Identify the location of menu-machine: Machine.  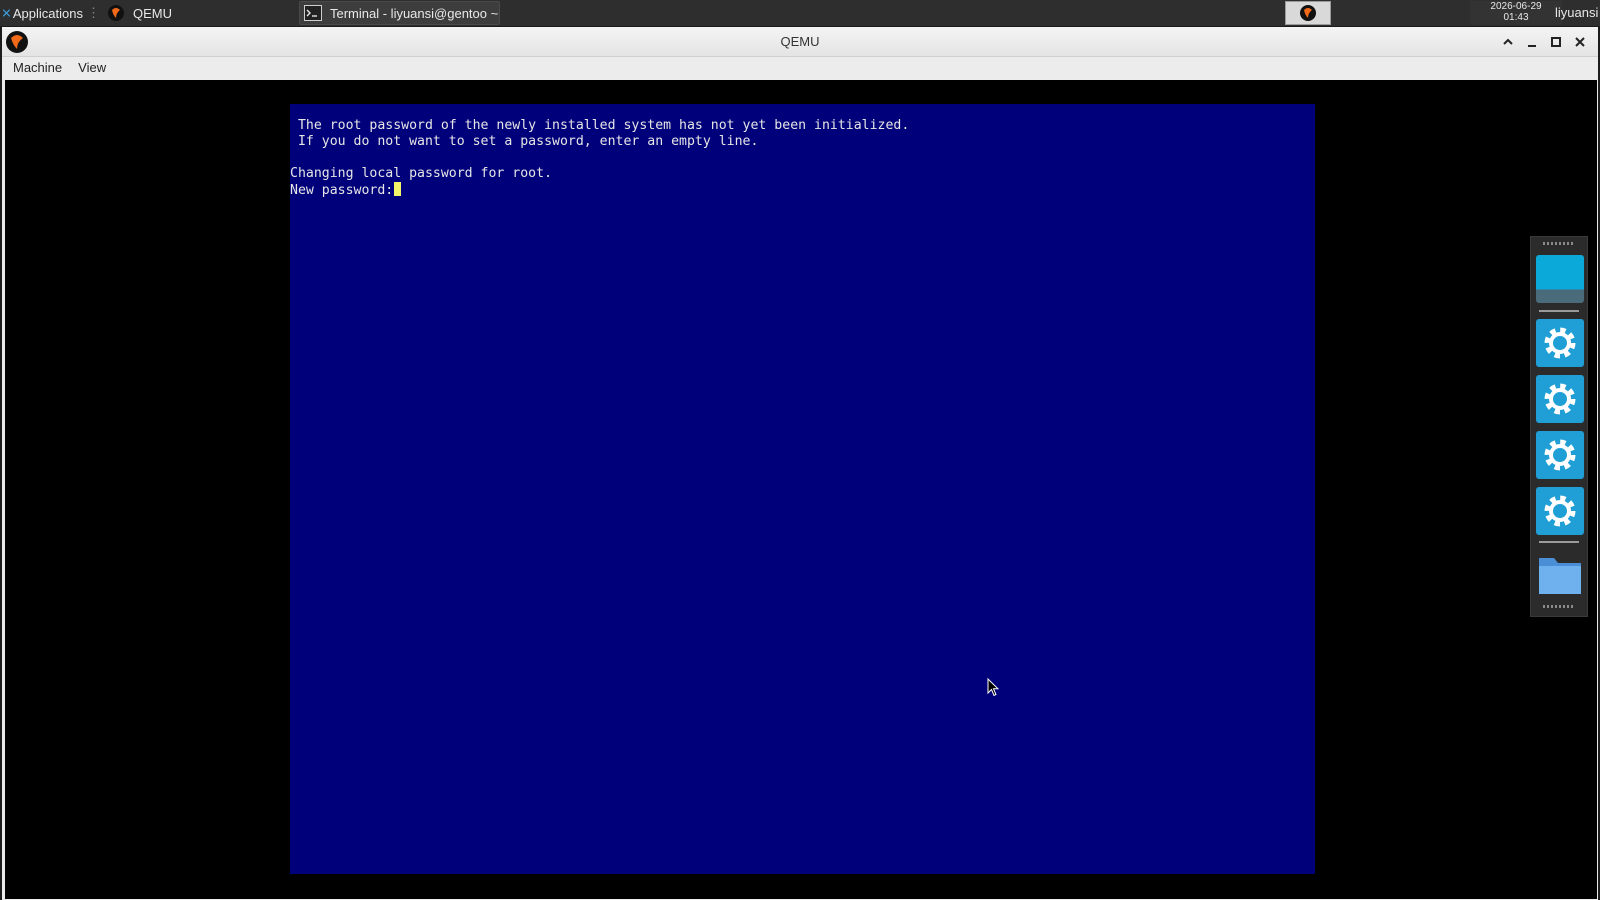
(37, 68).